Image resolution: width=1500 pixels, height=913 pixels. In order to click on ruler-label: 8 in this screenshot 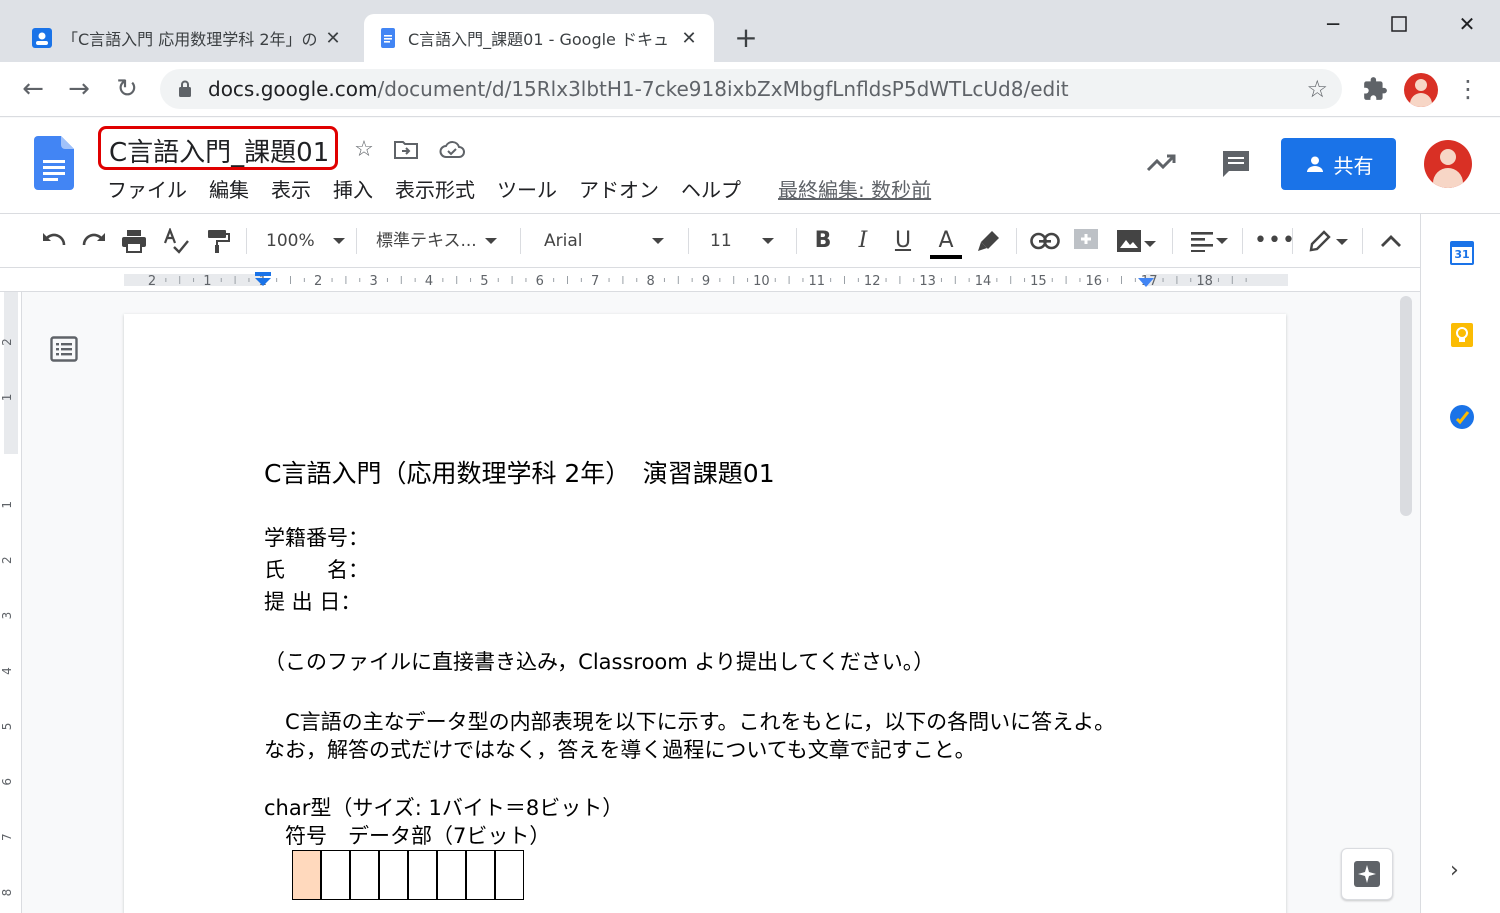, I will do `click(650, 281)`.